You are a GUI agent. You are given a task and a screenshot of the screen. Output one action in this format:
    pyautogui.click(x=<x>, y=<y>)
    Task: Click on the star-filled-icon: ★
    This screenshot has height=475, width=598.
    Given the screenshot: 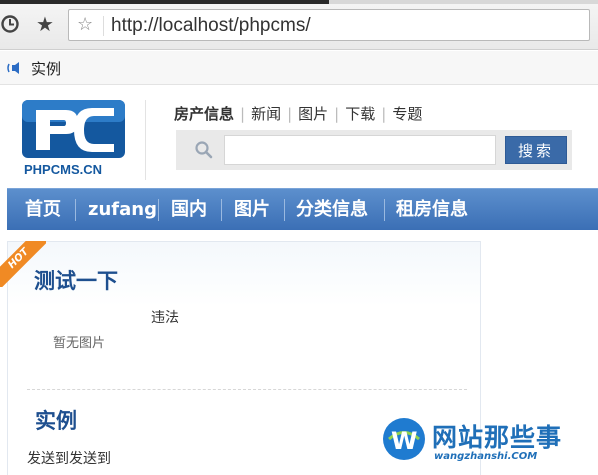 What is the action you would take?
    pyautogui.click(x=45, y=24)
    